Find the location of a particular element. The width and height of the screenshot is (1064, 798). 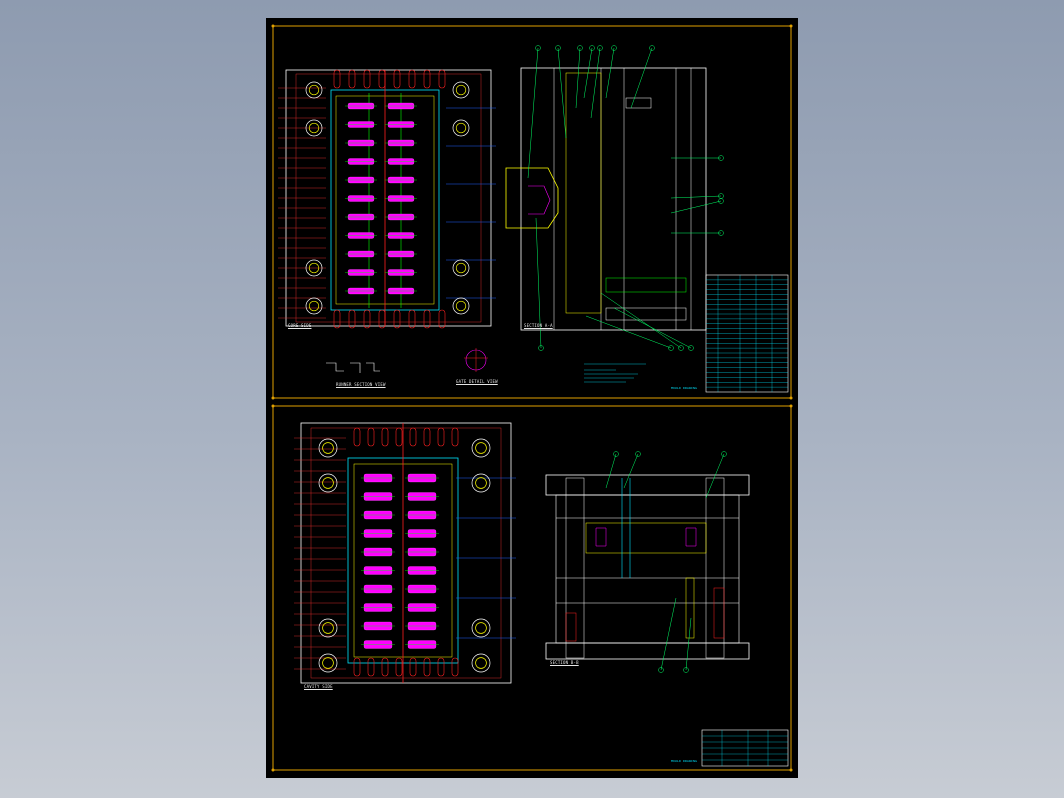

section-a-a is located at coordinates (614, 198).